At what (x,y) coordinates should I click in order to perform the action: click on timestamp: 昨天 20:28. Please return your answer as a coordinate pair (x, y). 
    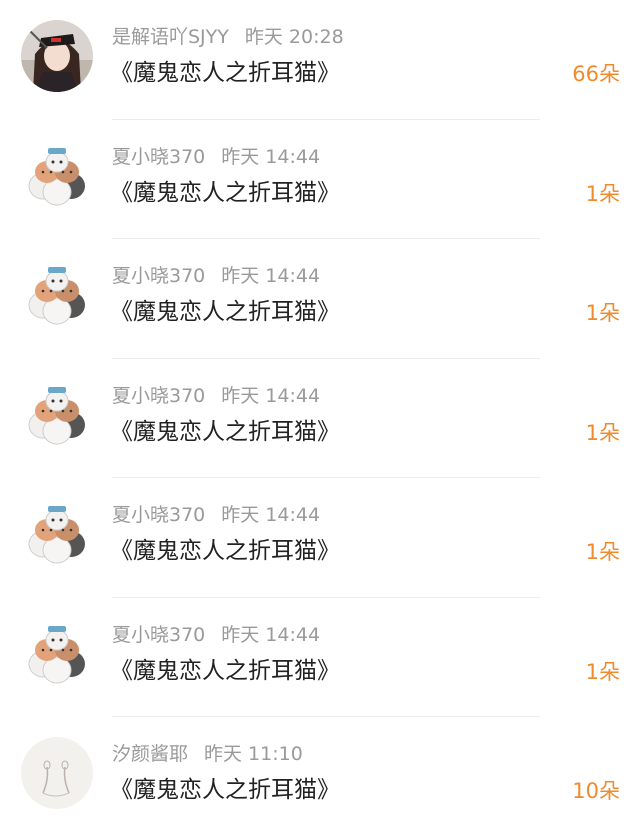
    Looking at the image, I should click on (294, 37).